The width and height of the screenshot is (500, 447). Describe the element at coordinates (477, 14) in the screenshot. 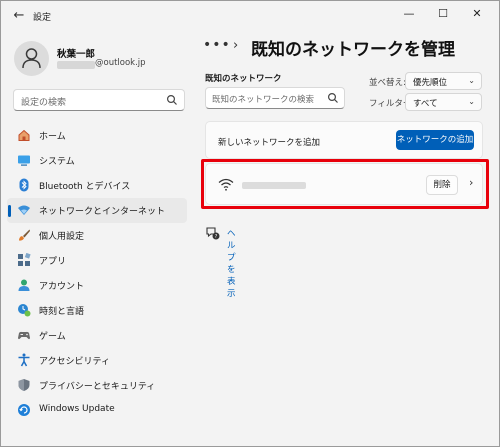

I see `close-button: ✕` at that location.